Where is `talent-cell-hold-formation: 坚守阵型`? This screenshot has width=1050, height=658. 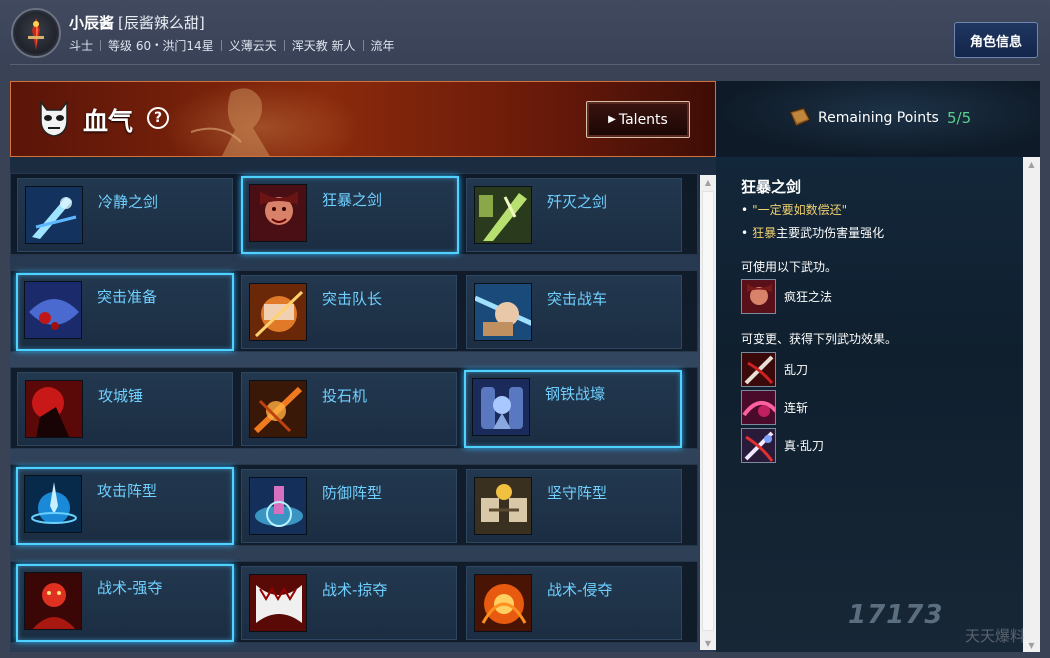 talent-cell-hold-formation: 坚守阵型 is located at coordinates (574, 506).